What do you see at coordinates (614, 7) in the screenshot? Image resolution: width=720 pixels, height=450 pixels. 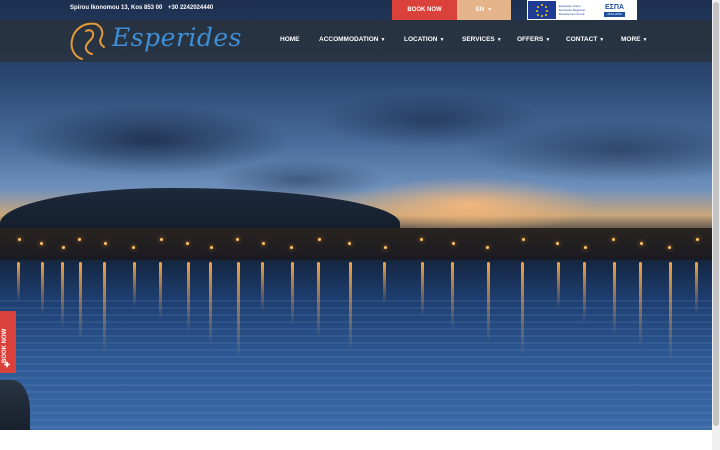 I see `espa-logo-main: ΕΣΠΑ` at bounding box center [614, 7].